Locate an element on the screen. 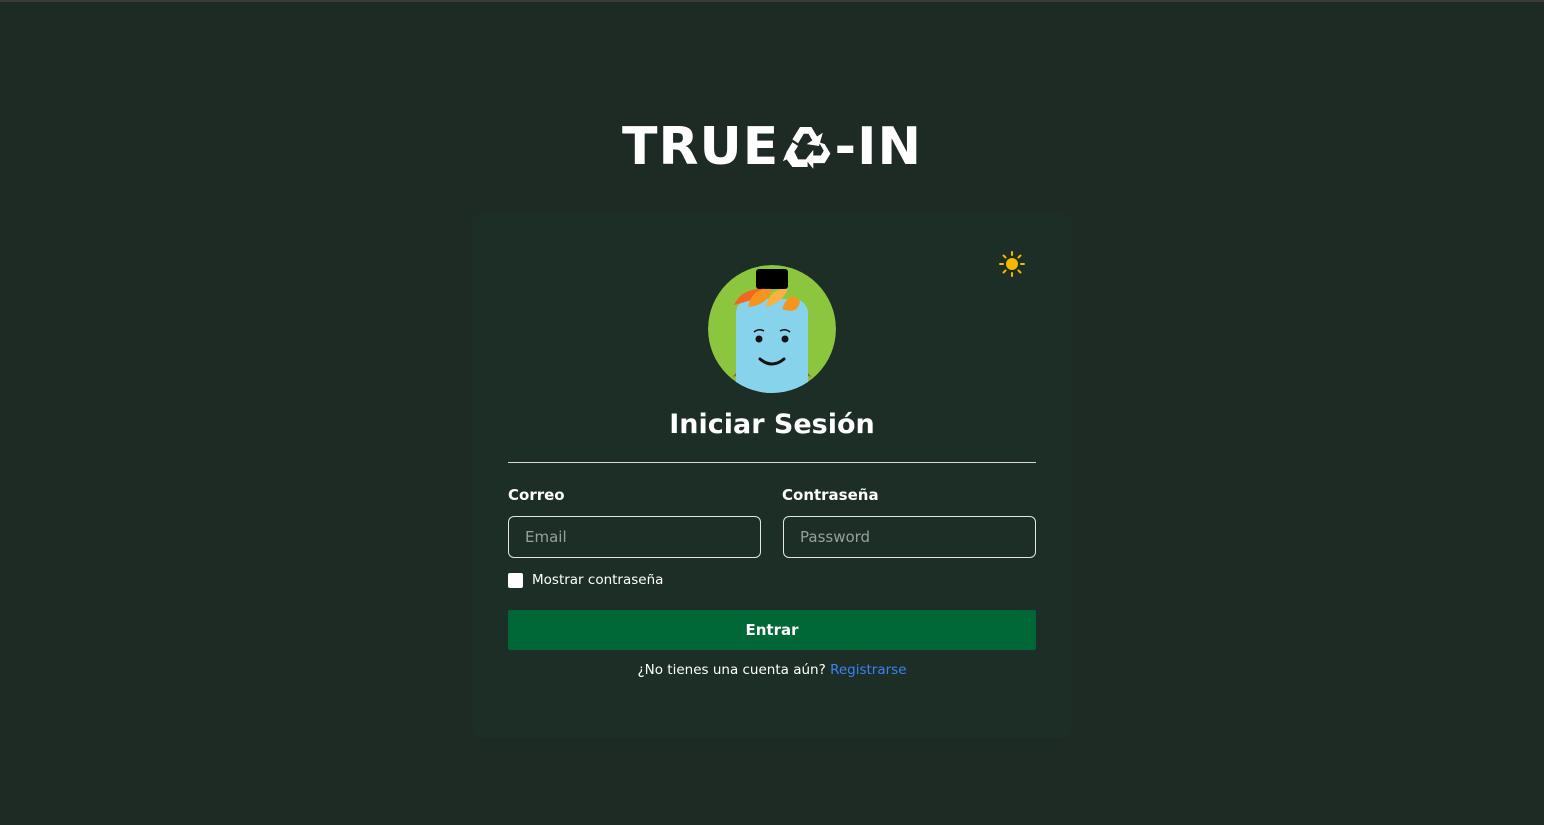  app-logo: TRUE -IN is located at coordinates (772, 147).